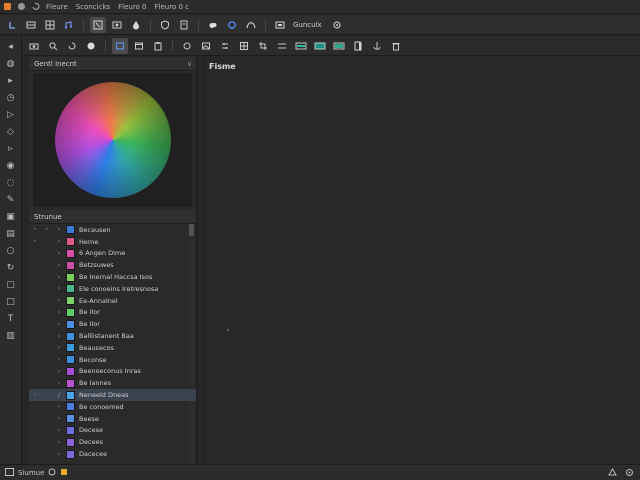 This screenshot has height=480, width=640. What do you see at coordinates (112, 254) in the screenshot?
I see `layer-row: › 6 Angen Dime` at bounding box center [112, 254].